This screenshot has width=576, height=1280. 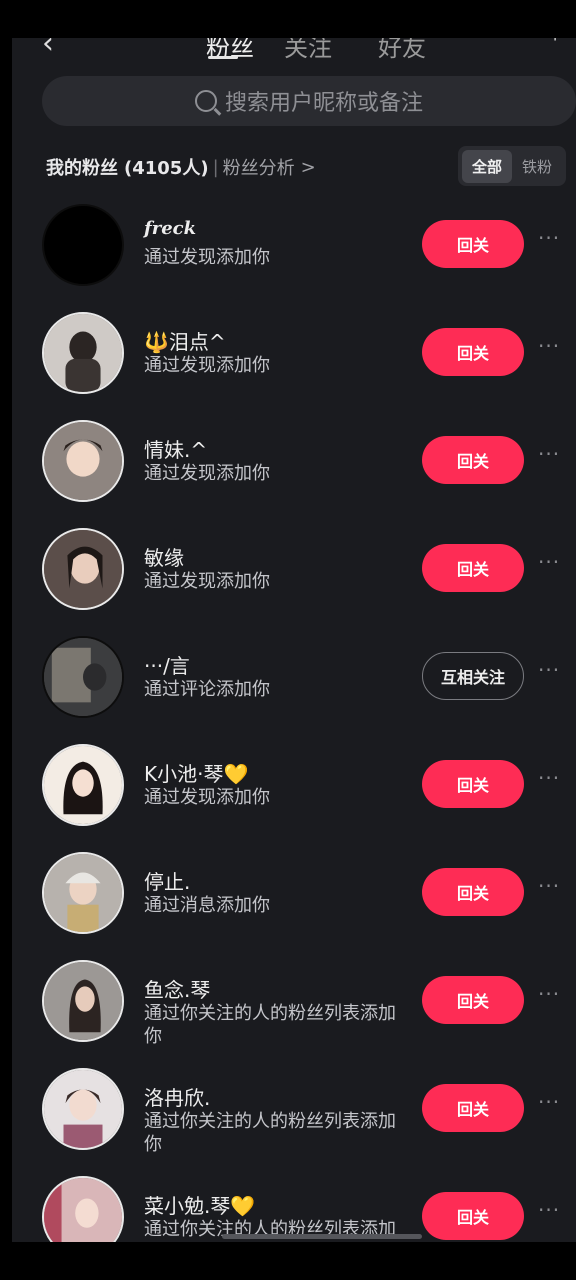 I want to click on tab-friends: 好友, so click(x=402, y=50).